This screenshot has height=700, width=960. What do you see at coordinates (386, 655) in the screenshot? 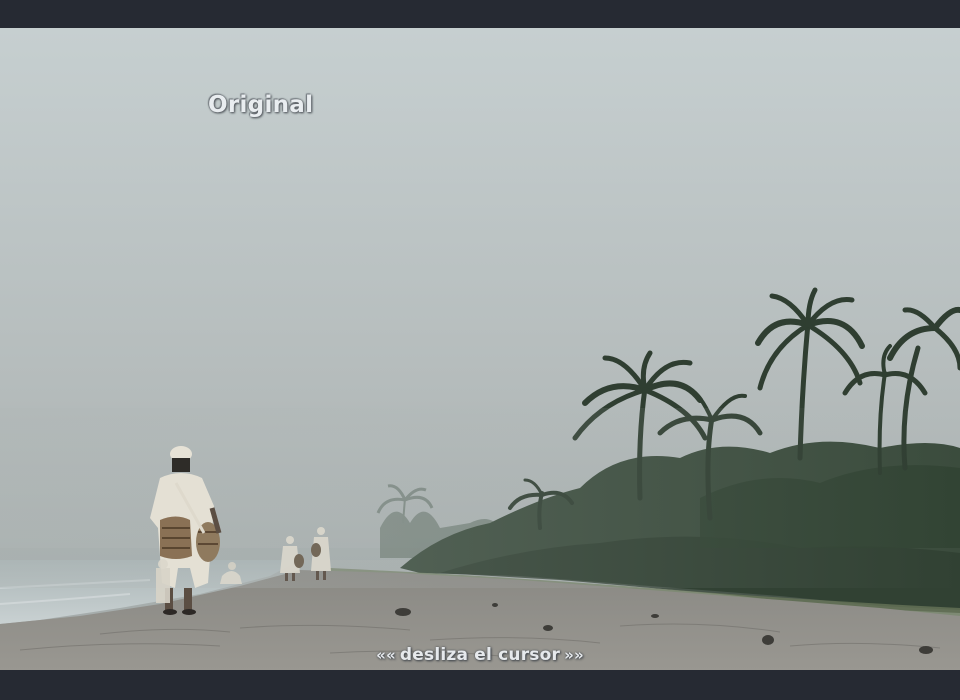
I see `left-arrows-icon: ««` at bounding box center [386, 655].